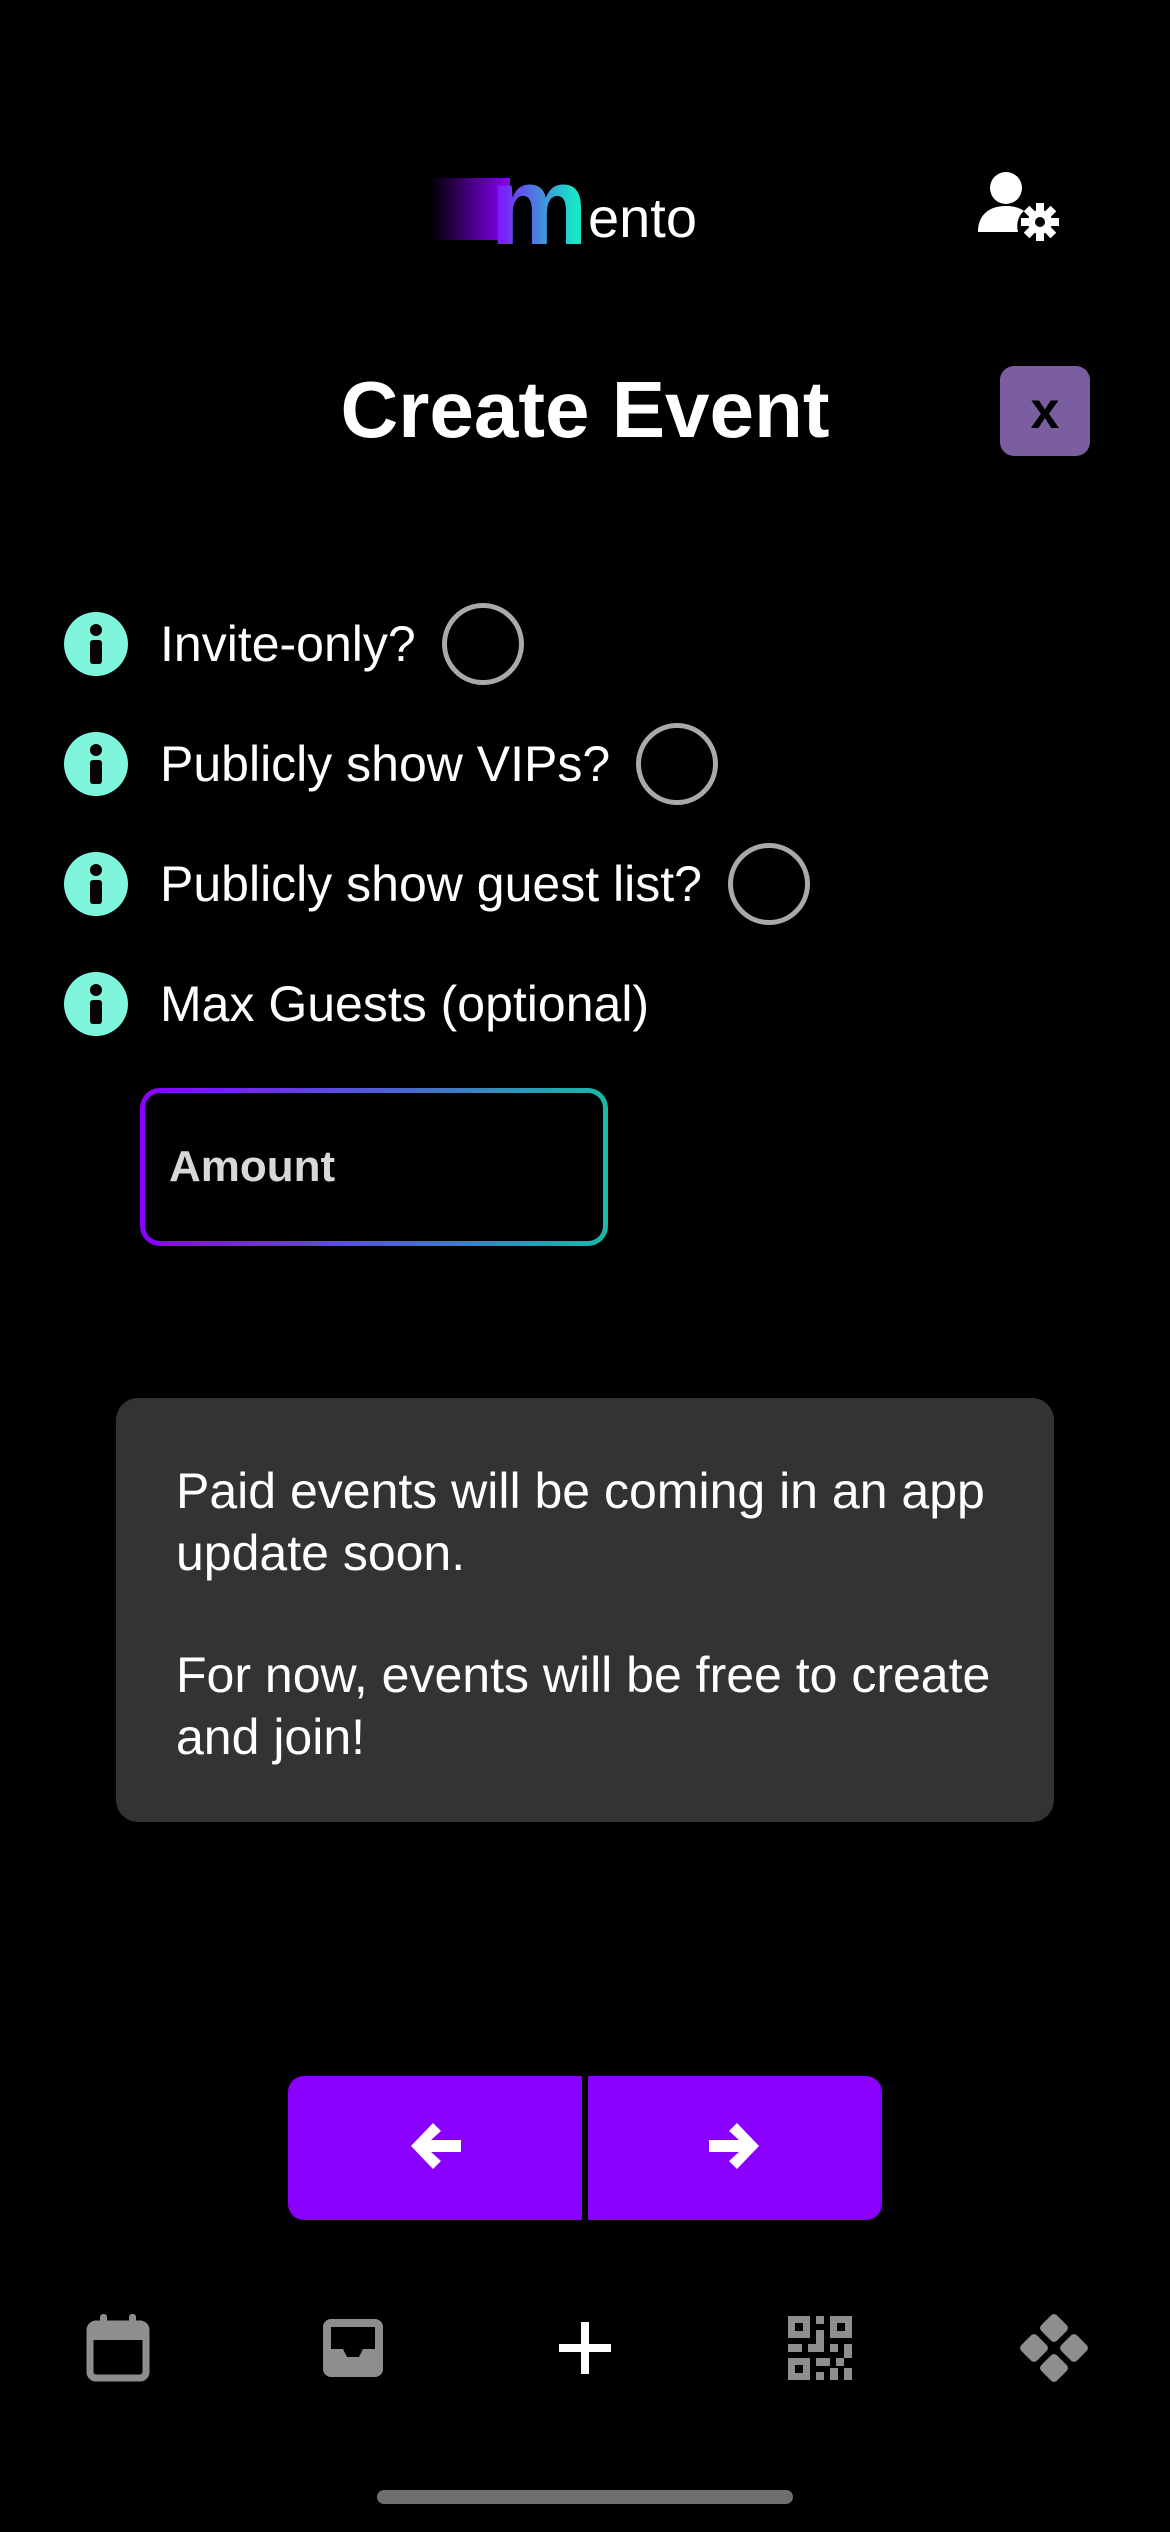  I want to click on max-guests-label: Max Guests (optional), so click(405, 1004).